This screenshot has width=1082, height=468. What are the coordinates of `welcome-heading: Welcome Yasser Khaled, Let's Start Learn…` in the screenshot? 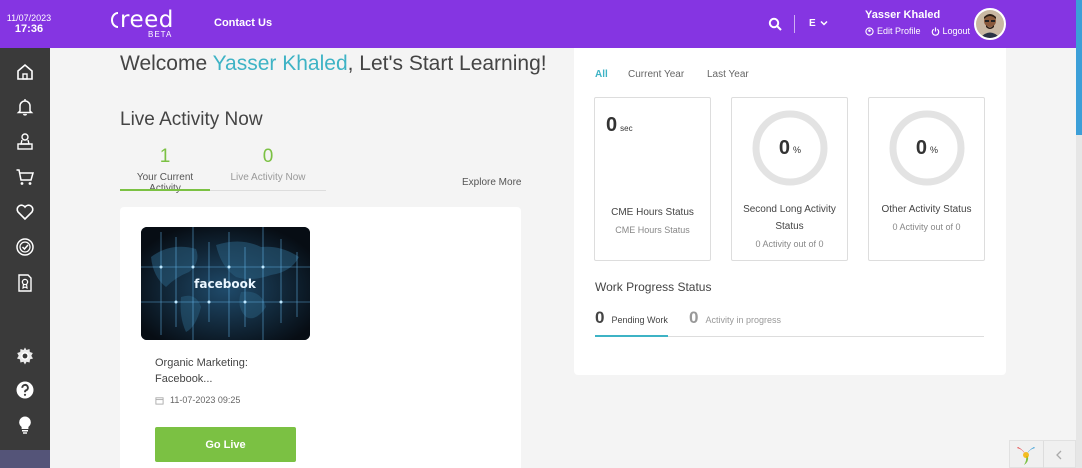 It's located at (333, 64).